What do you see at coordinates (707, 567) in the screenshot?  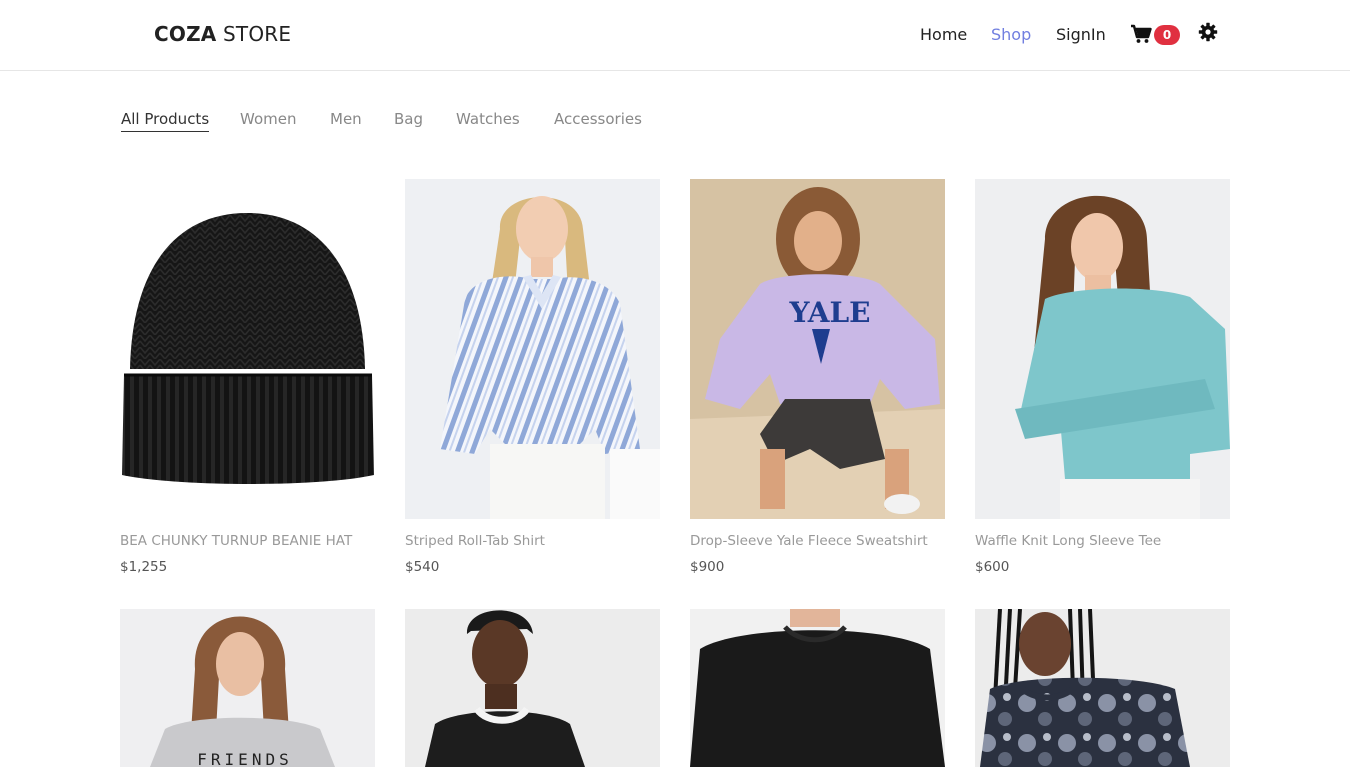 I see `product-price: $900` at bounding box center [707, 567].